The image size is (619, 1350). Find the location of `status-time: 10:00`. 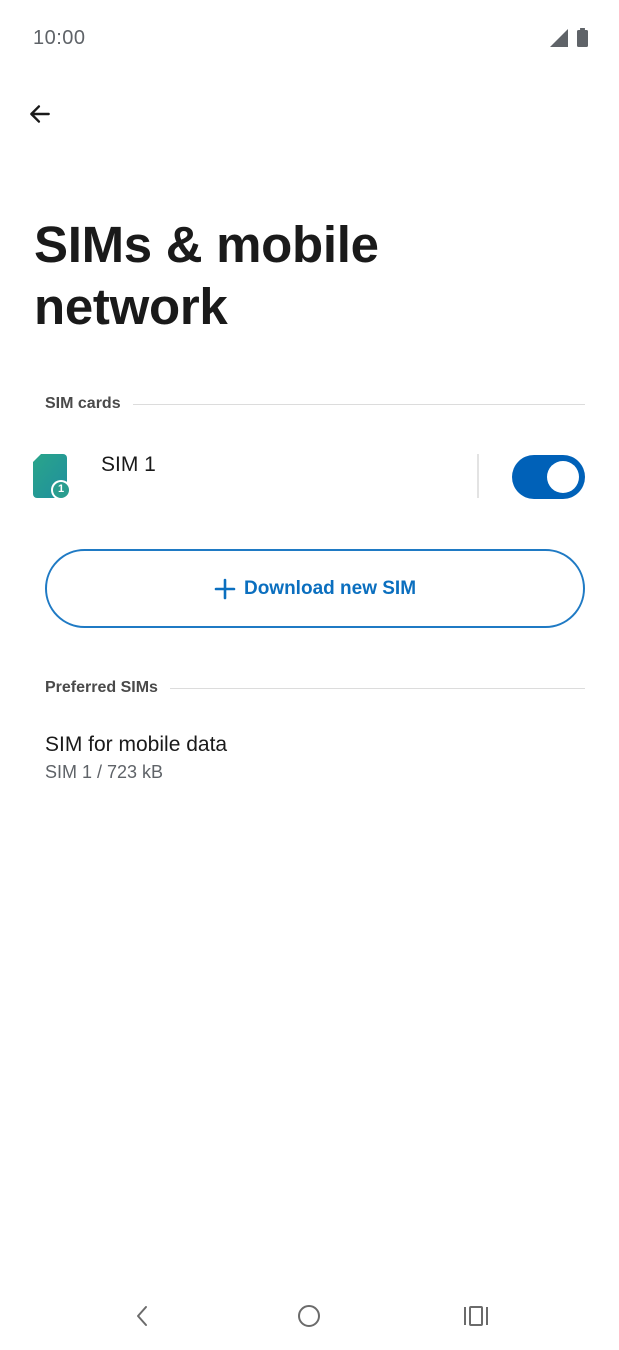

status-time: 10:00 is located at coordinates (59, 38).